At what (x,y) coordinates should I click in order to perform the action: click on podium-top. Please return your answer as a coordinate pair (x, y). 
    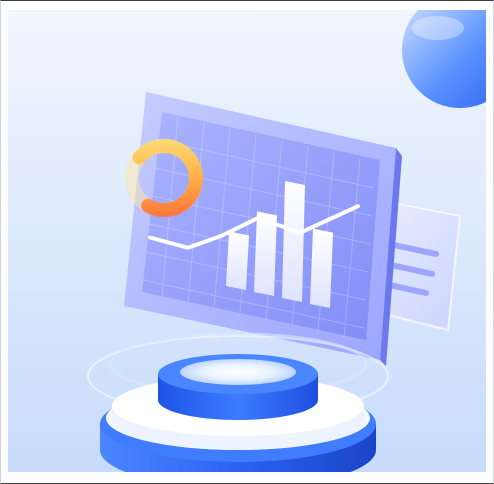
    Looking at the image, I should click on (238, 387).